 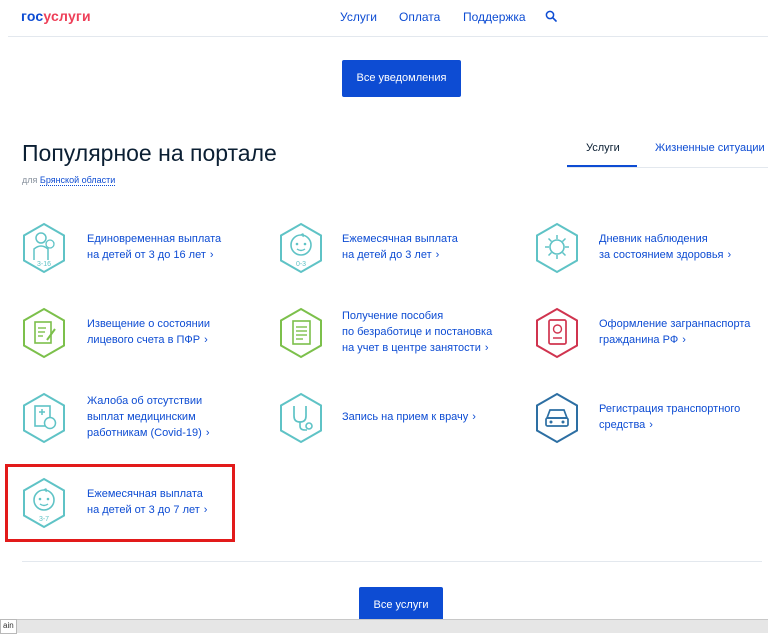 What do you see at coordinates (602, 166) in the screenshot?
I see `active-tab-indicator` at bounding box center [602, 166].